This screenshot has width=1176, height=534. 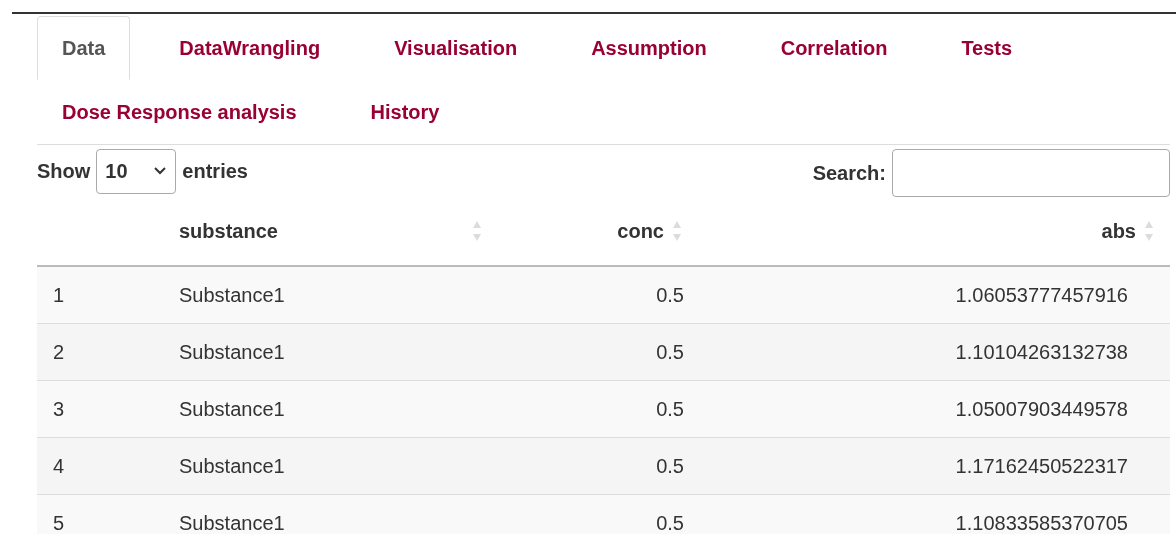 I want to click on table-cell-text: 1, so click(x=59, y=295).